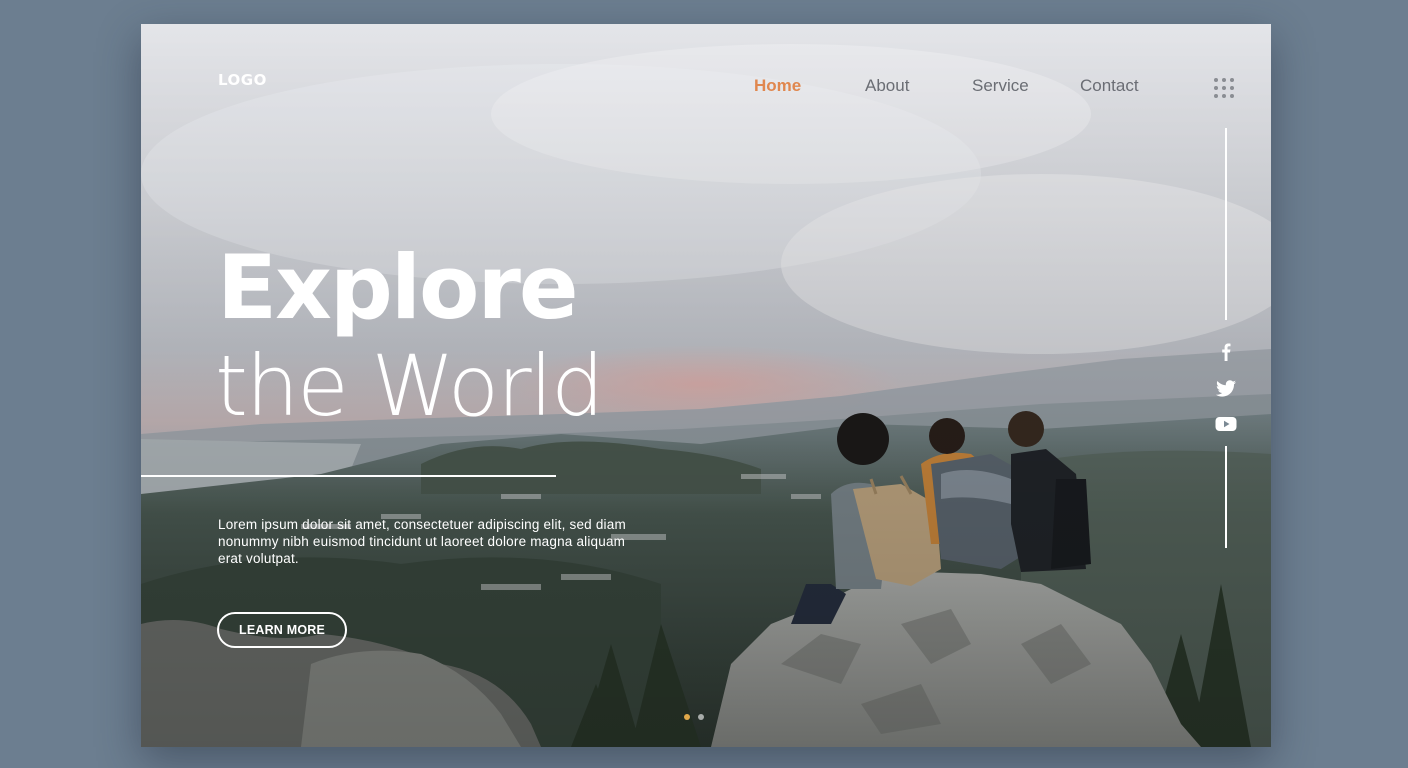 The image size is (1408, 768). Describe the element at coordinates (348, 476) in the screenshot. I see `hero-divider` at that location.